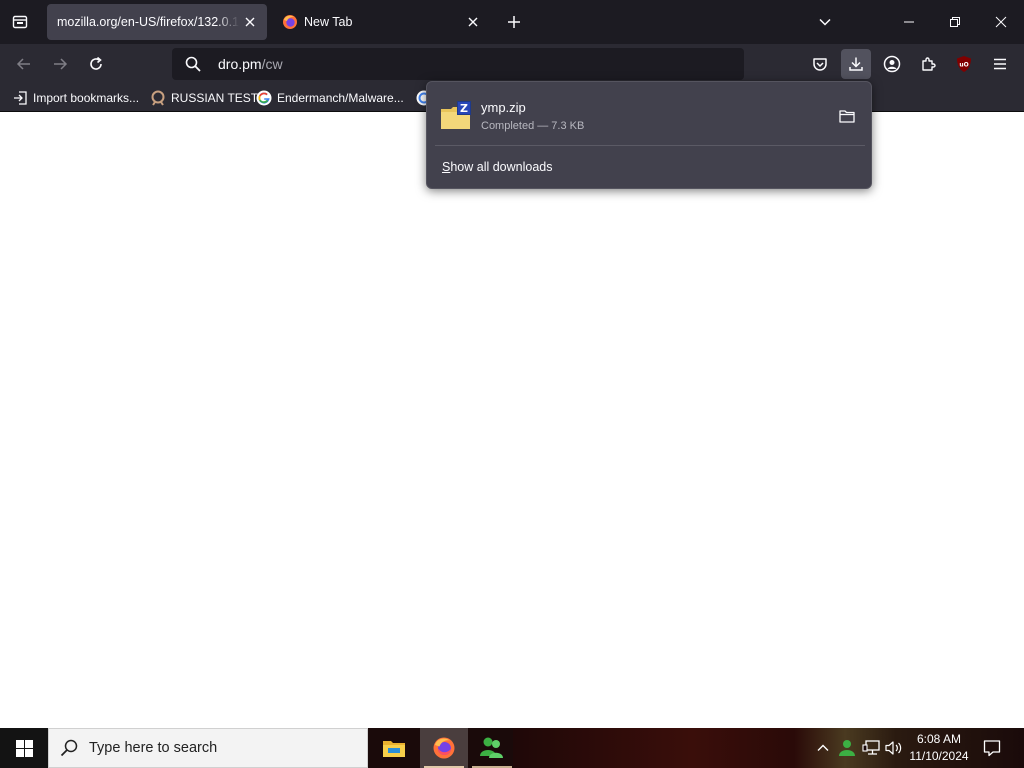 This screenshot has height=768, width=1024. I want to click on taskbar-clock: 6:08 AM 11/10/2024, so click(939, 748).